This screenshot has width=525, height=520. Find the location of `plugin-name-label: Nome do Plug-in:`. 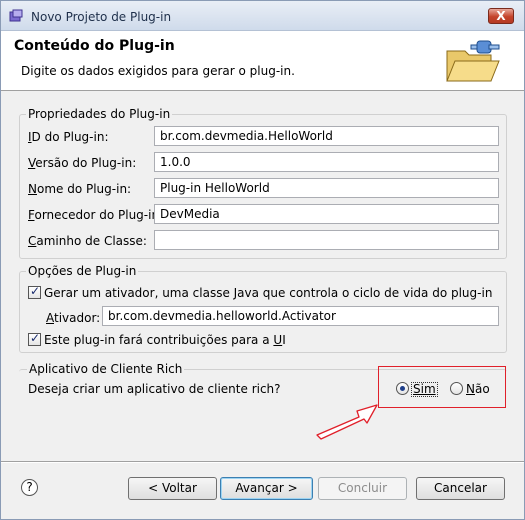

plugin-name-label: Nome do Plug-in: is located at coordinates (80, 189).